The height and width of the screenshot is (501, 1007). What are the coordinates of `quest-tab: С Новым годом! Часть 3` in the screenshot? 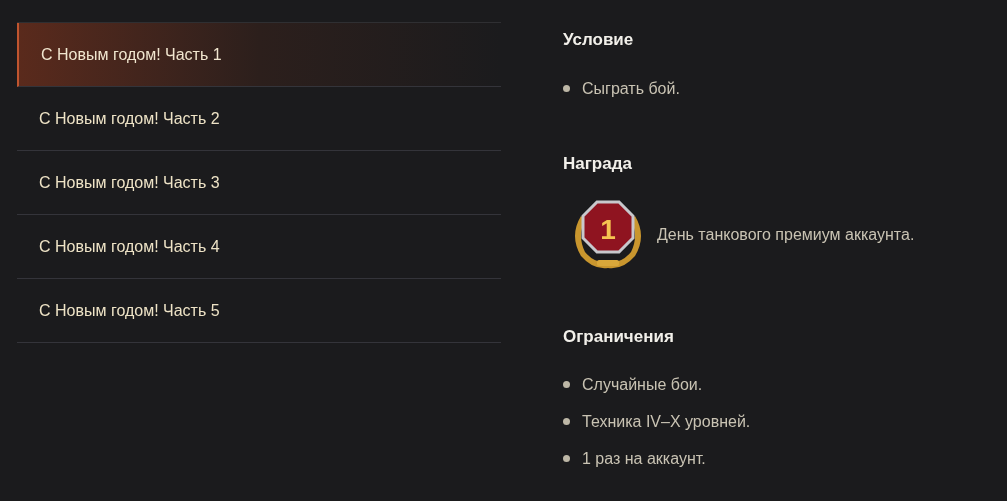 It's located at (259, 183).